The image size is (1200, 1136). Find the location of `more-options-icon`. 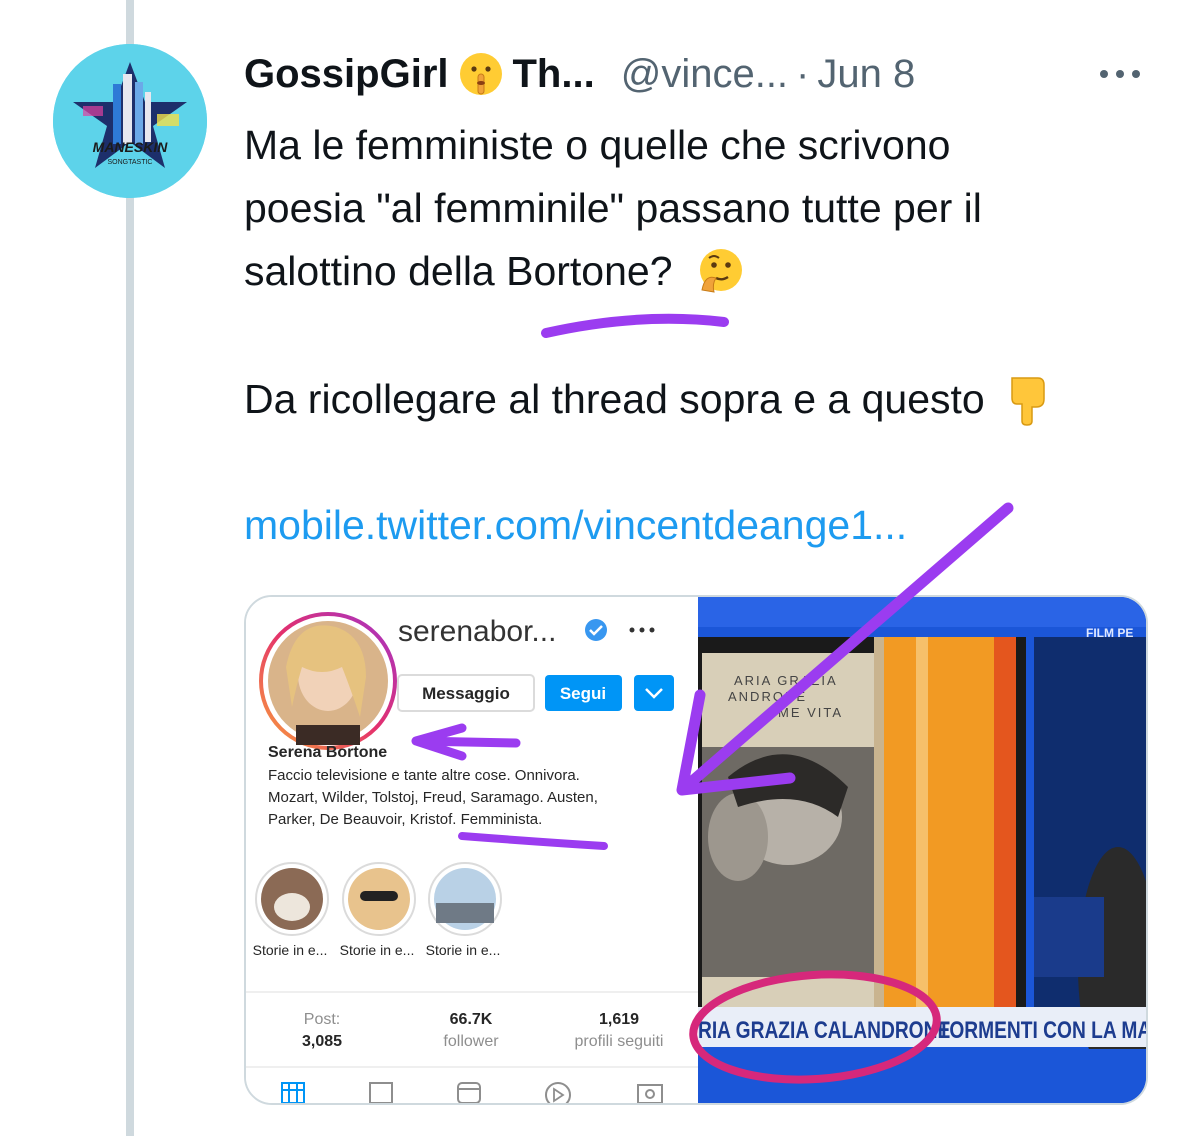

more-options-icon is located at coordinates (1121, 74).